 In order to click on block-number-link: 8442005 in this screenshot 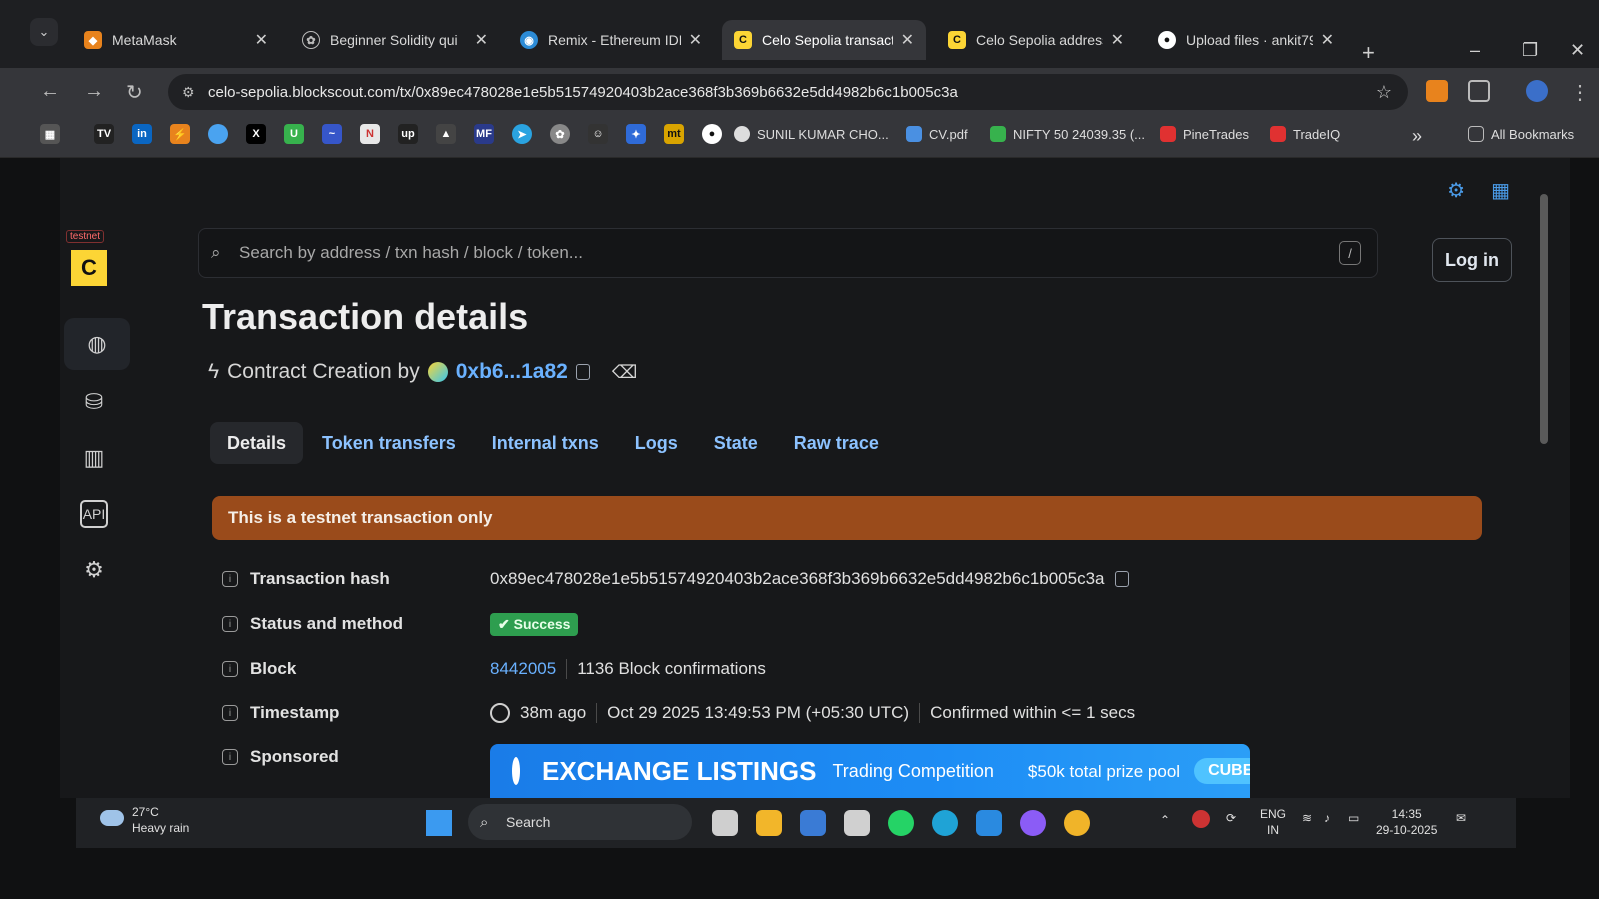, I will do `click(523, 669)`.